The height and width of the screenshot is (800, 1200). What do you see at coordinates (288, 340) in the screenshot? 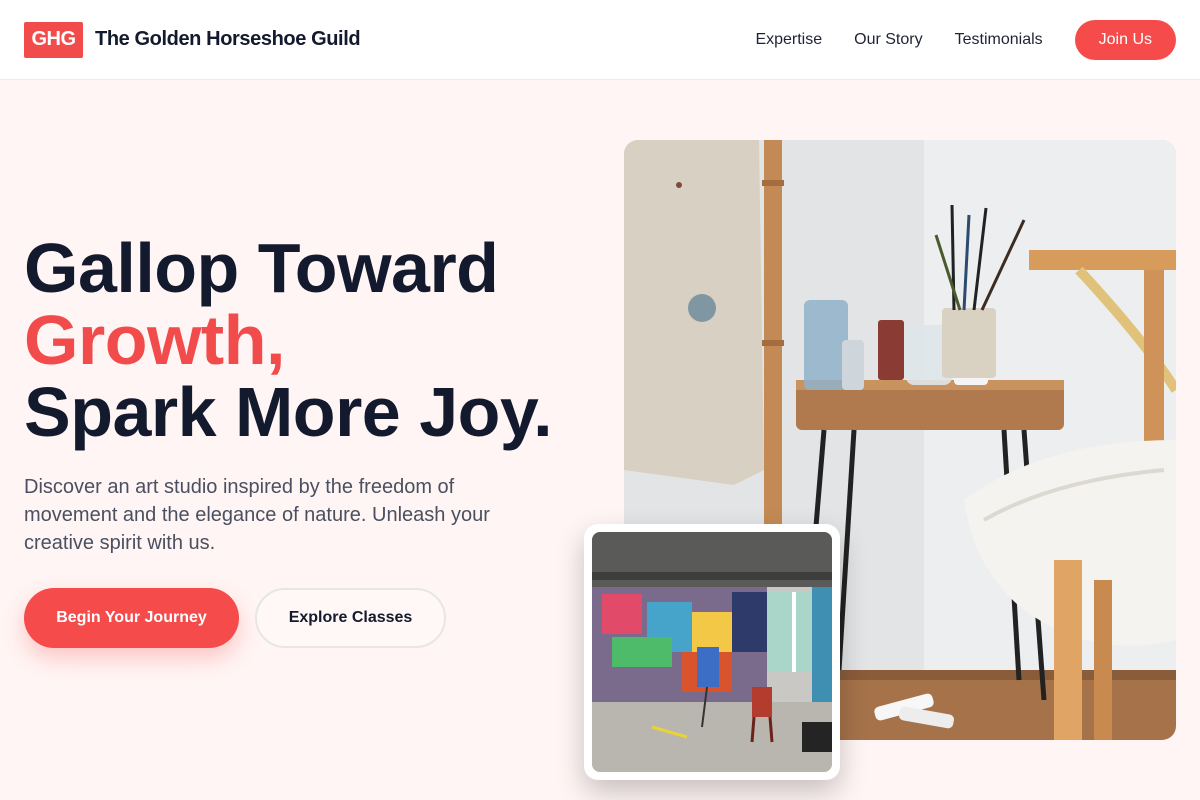
I see `hero-title: Gallop Toward Growth, Spark More Joy.` at bounding box center [288, 340].